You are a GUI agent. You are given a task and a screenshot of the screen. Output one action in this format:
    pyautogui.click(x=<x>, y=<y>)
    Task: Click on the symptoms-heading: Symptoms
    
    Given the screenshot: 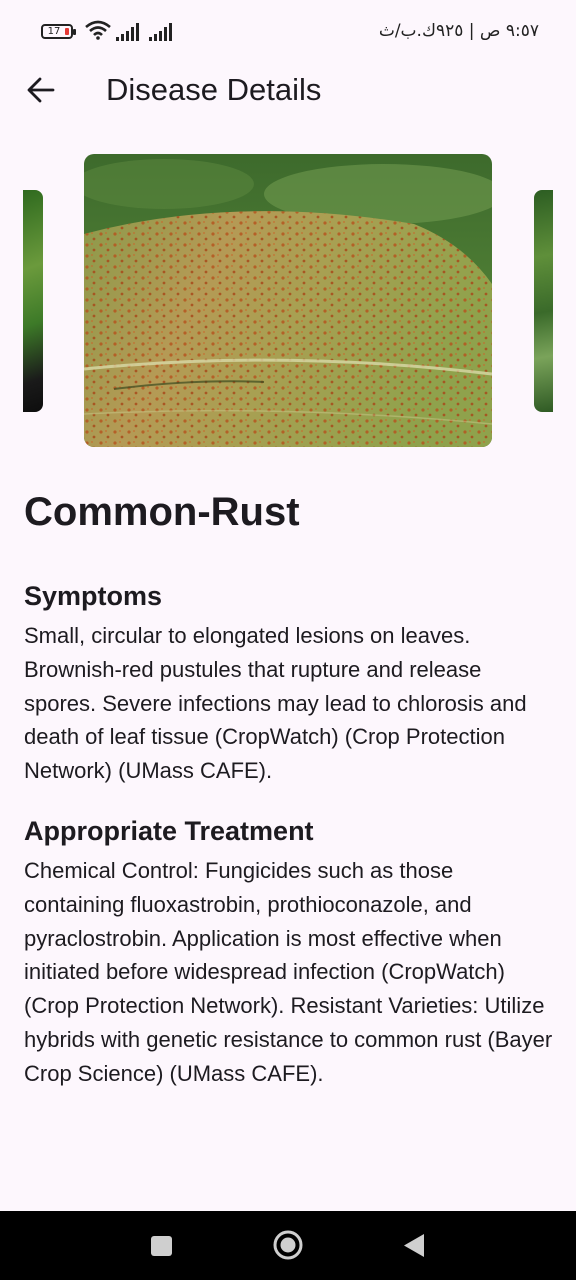 What is the action you would take?
    pyautogui.click(x=93, y=596)
    